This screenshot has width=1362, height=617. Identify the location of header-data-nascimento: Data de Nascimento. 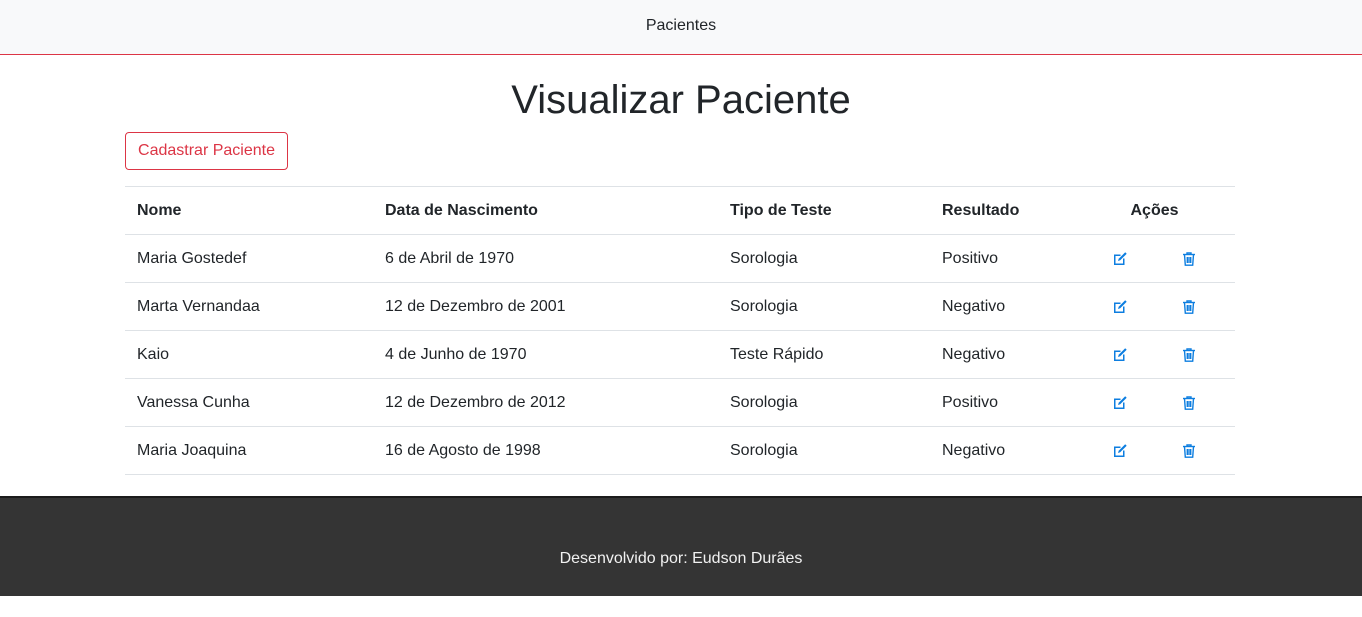
(545, 210).